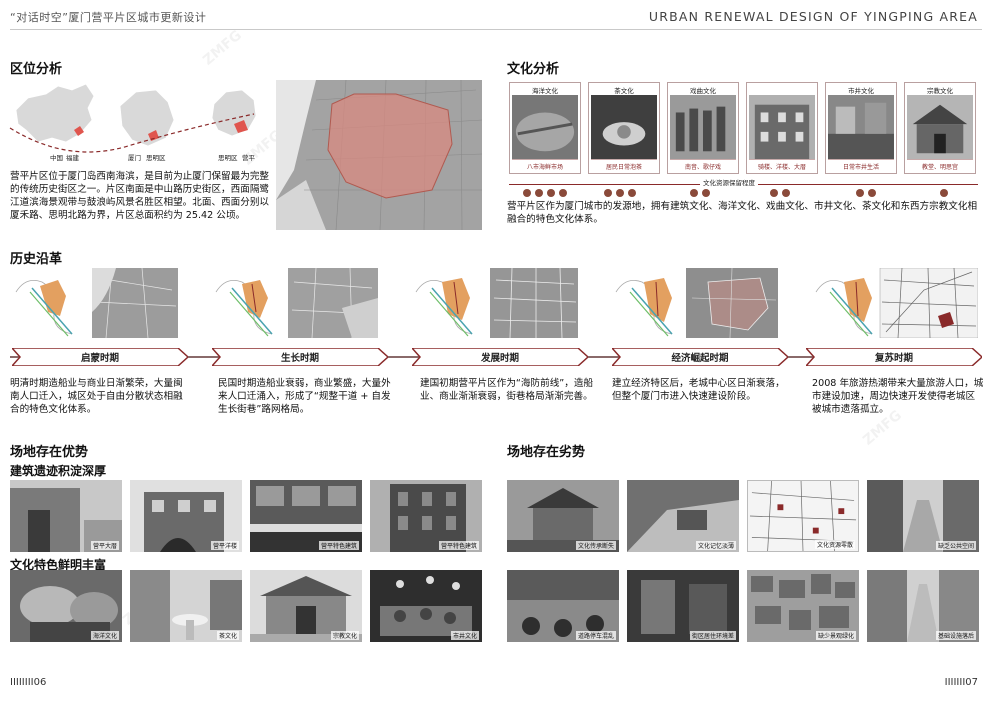  What do you see at coordinates (95, 303) in the screenshot?
I see `history-period-1-images` at bounding box center [95, 303].